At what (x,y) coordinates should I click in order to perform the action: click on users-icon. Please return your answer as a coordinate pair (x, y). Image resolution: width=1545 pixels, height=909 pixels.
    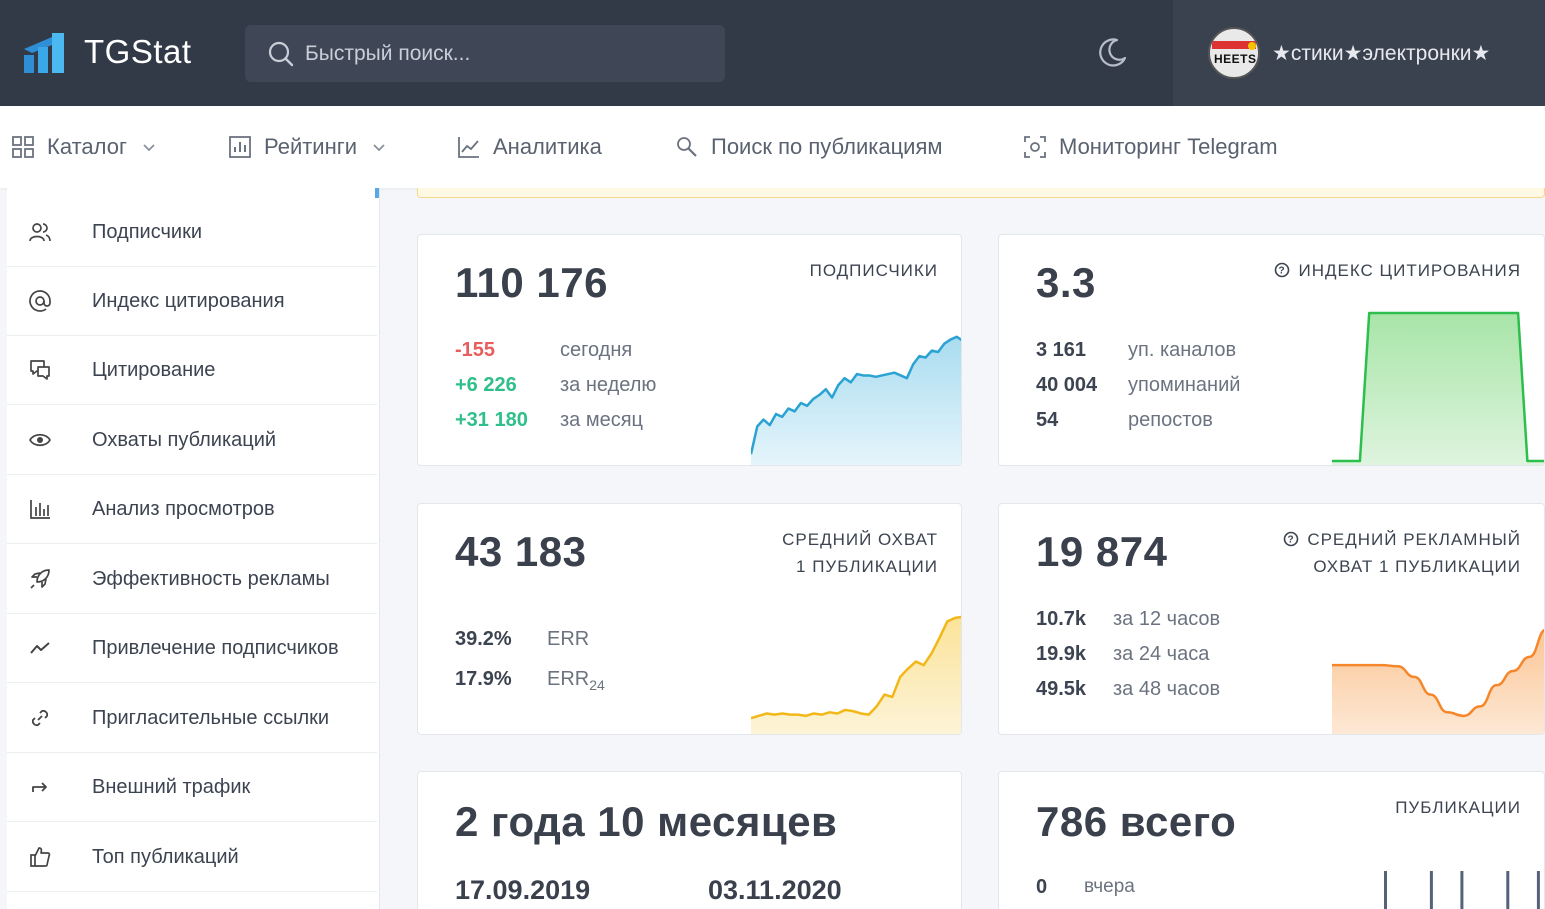
    Looking at the image, I should click on (40, 232).